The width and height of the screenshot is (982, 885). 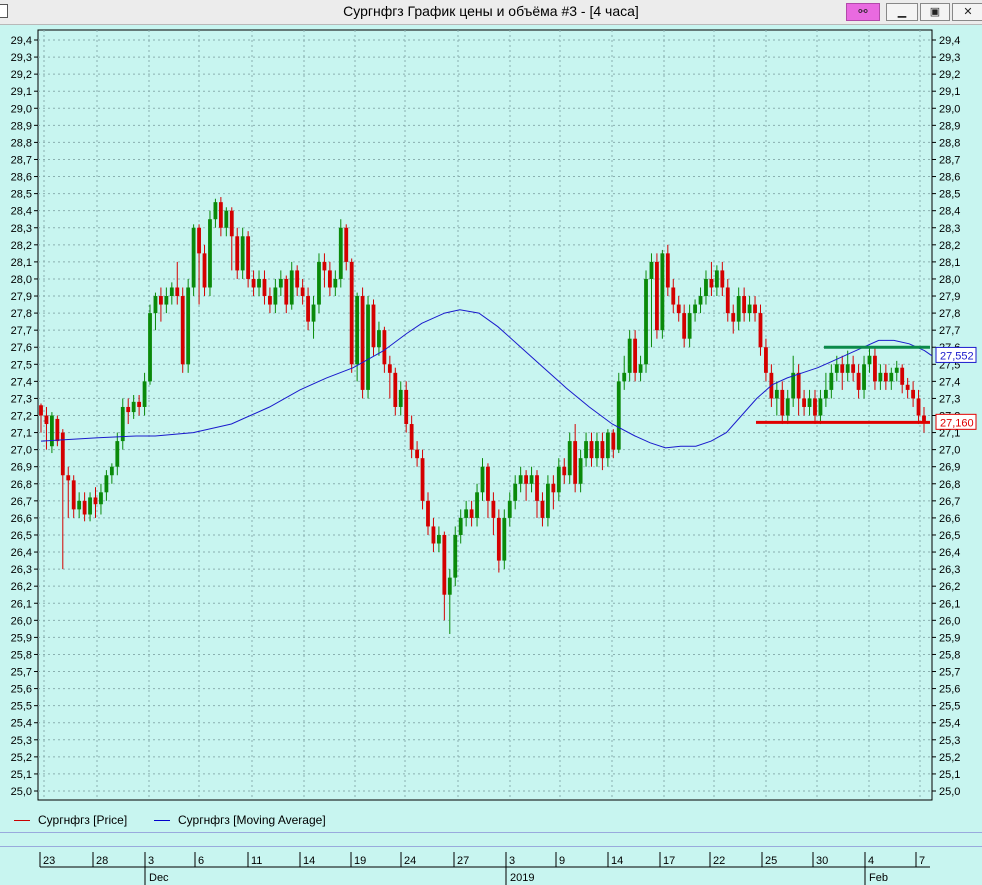 What do you see at coordinates (863, 12) in the screenshot?
I see `link-button: ⚯` at bounding box center [863, 12].